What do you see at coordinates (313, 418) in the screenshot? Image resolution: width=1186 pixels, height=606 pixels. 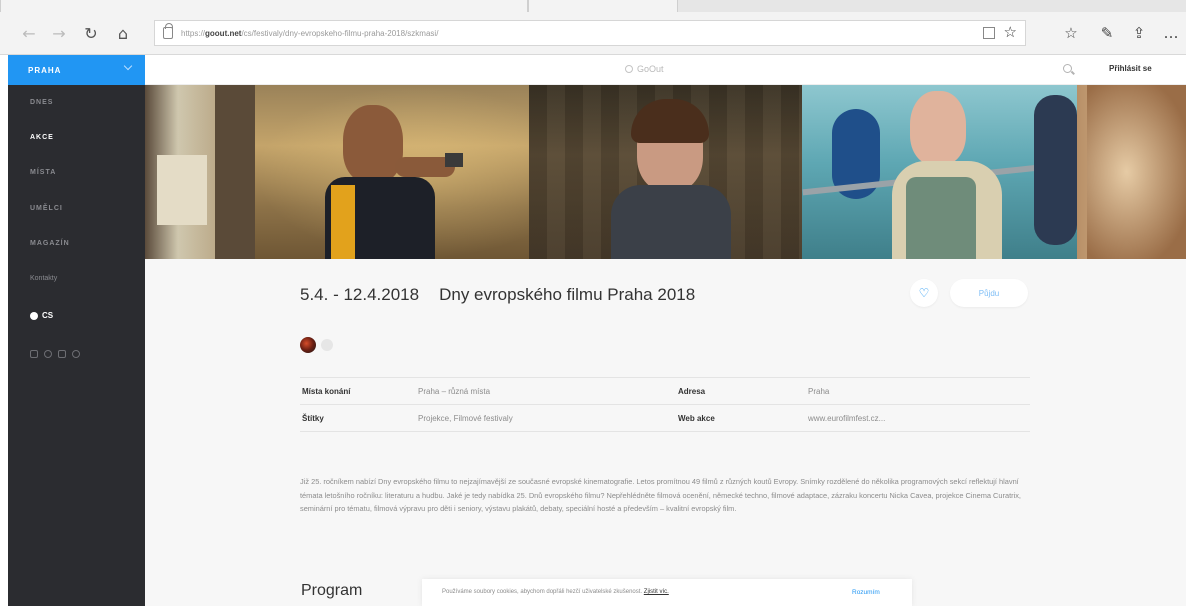 I see `tags-label: Štítky` at bounding box center [313, 418].